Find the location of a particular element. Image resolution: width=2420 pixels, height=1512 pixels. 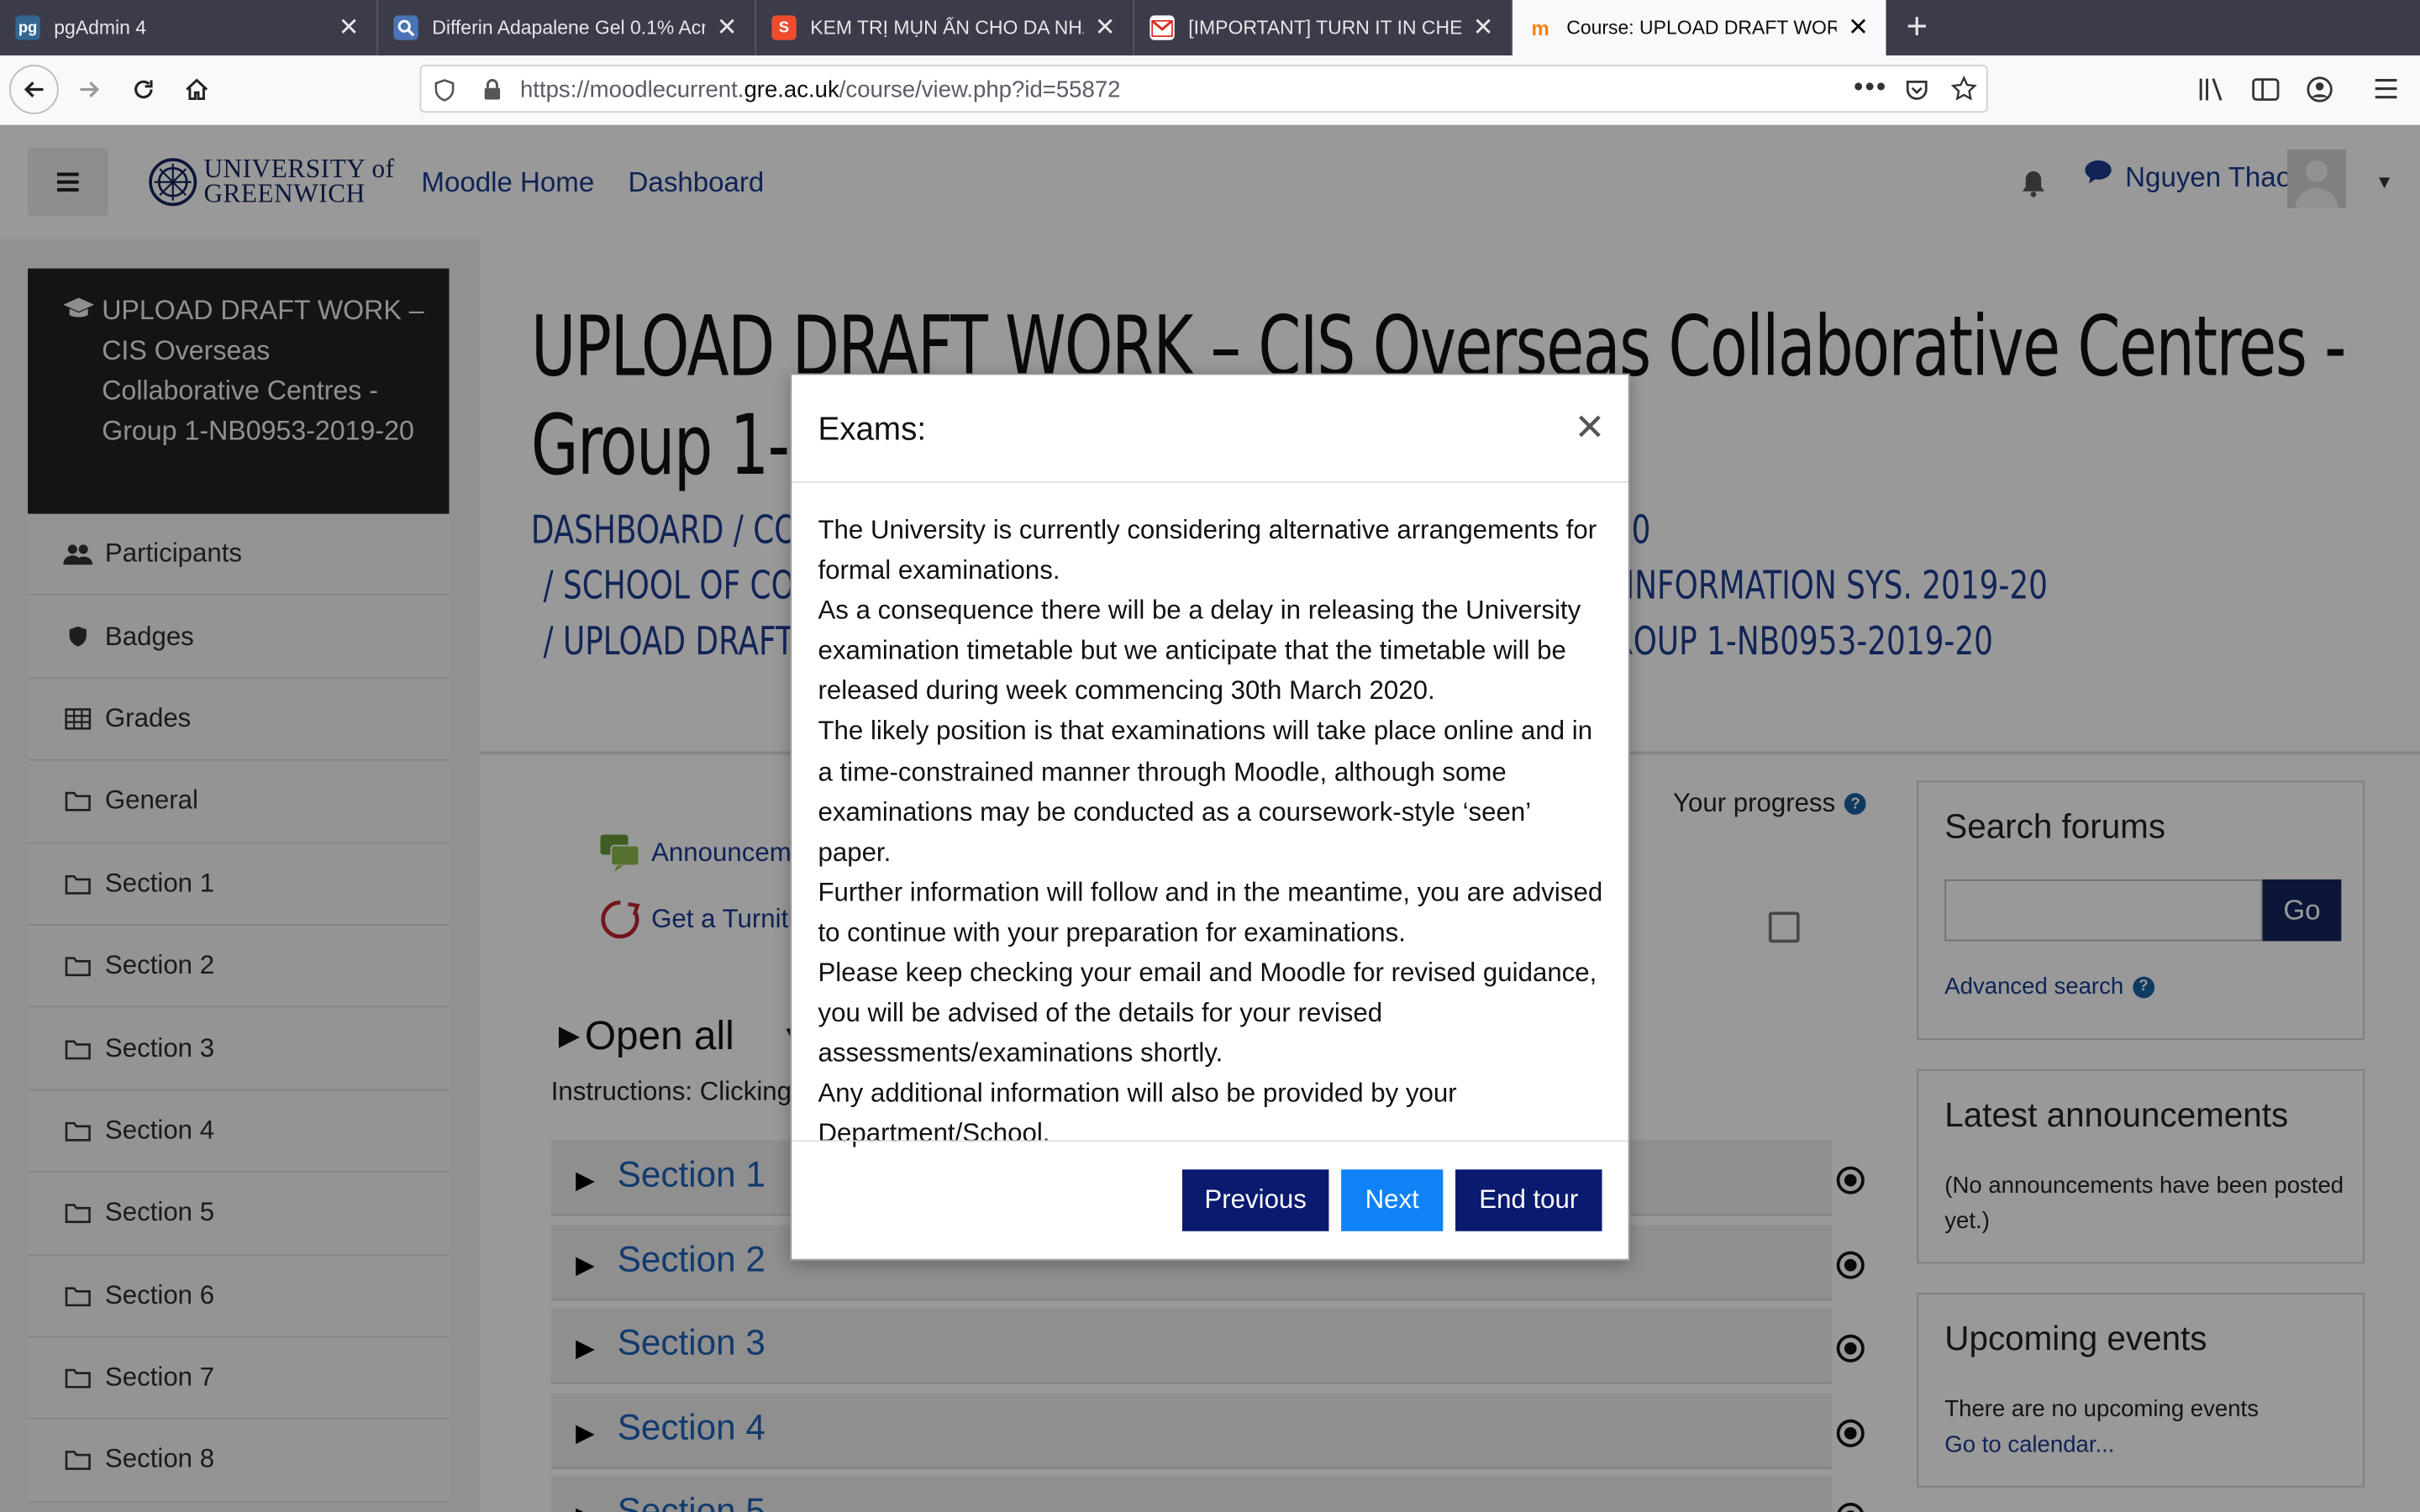

close-icon: ✕ is located at coordinates (1589, 428).